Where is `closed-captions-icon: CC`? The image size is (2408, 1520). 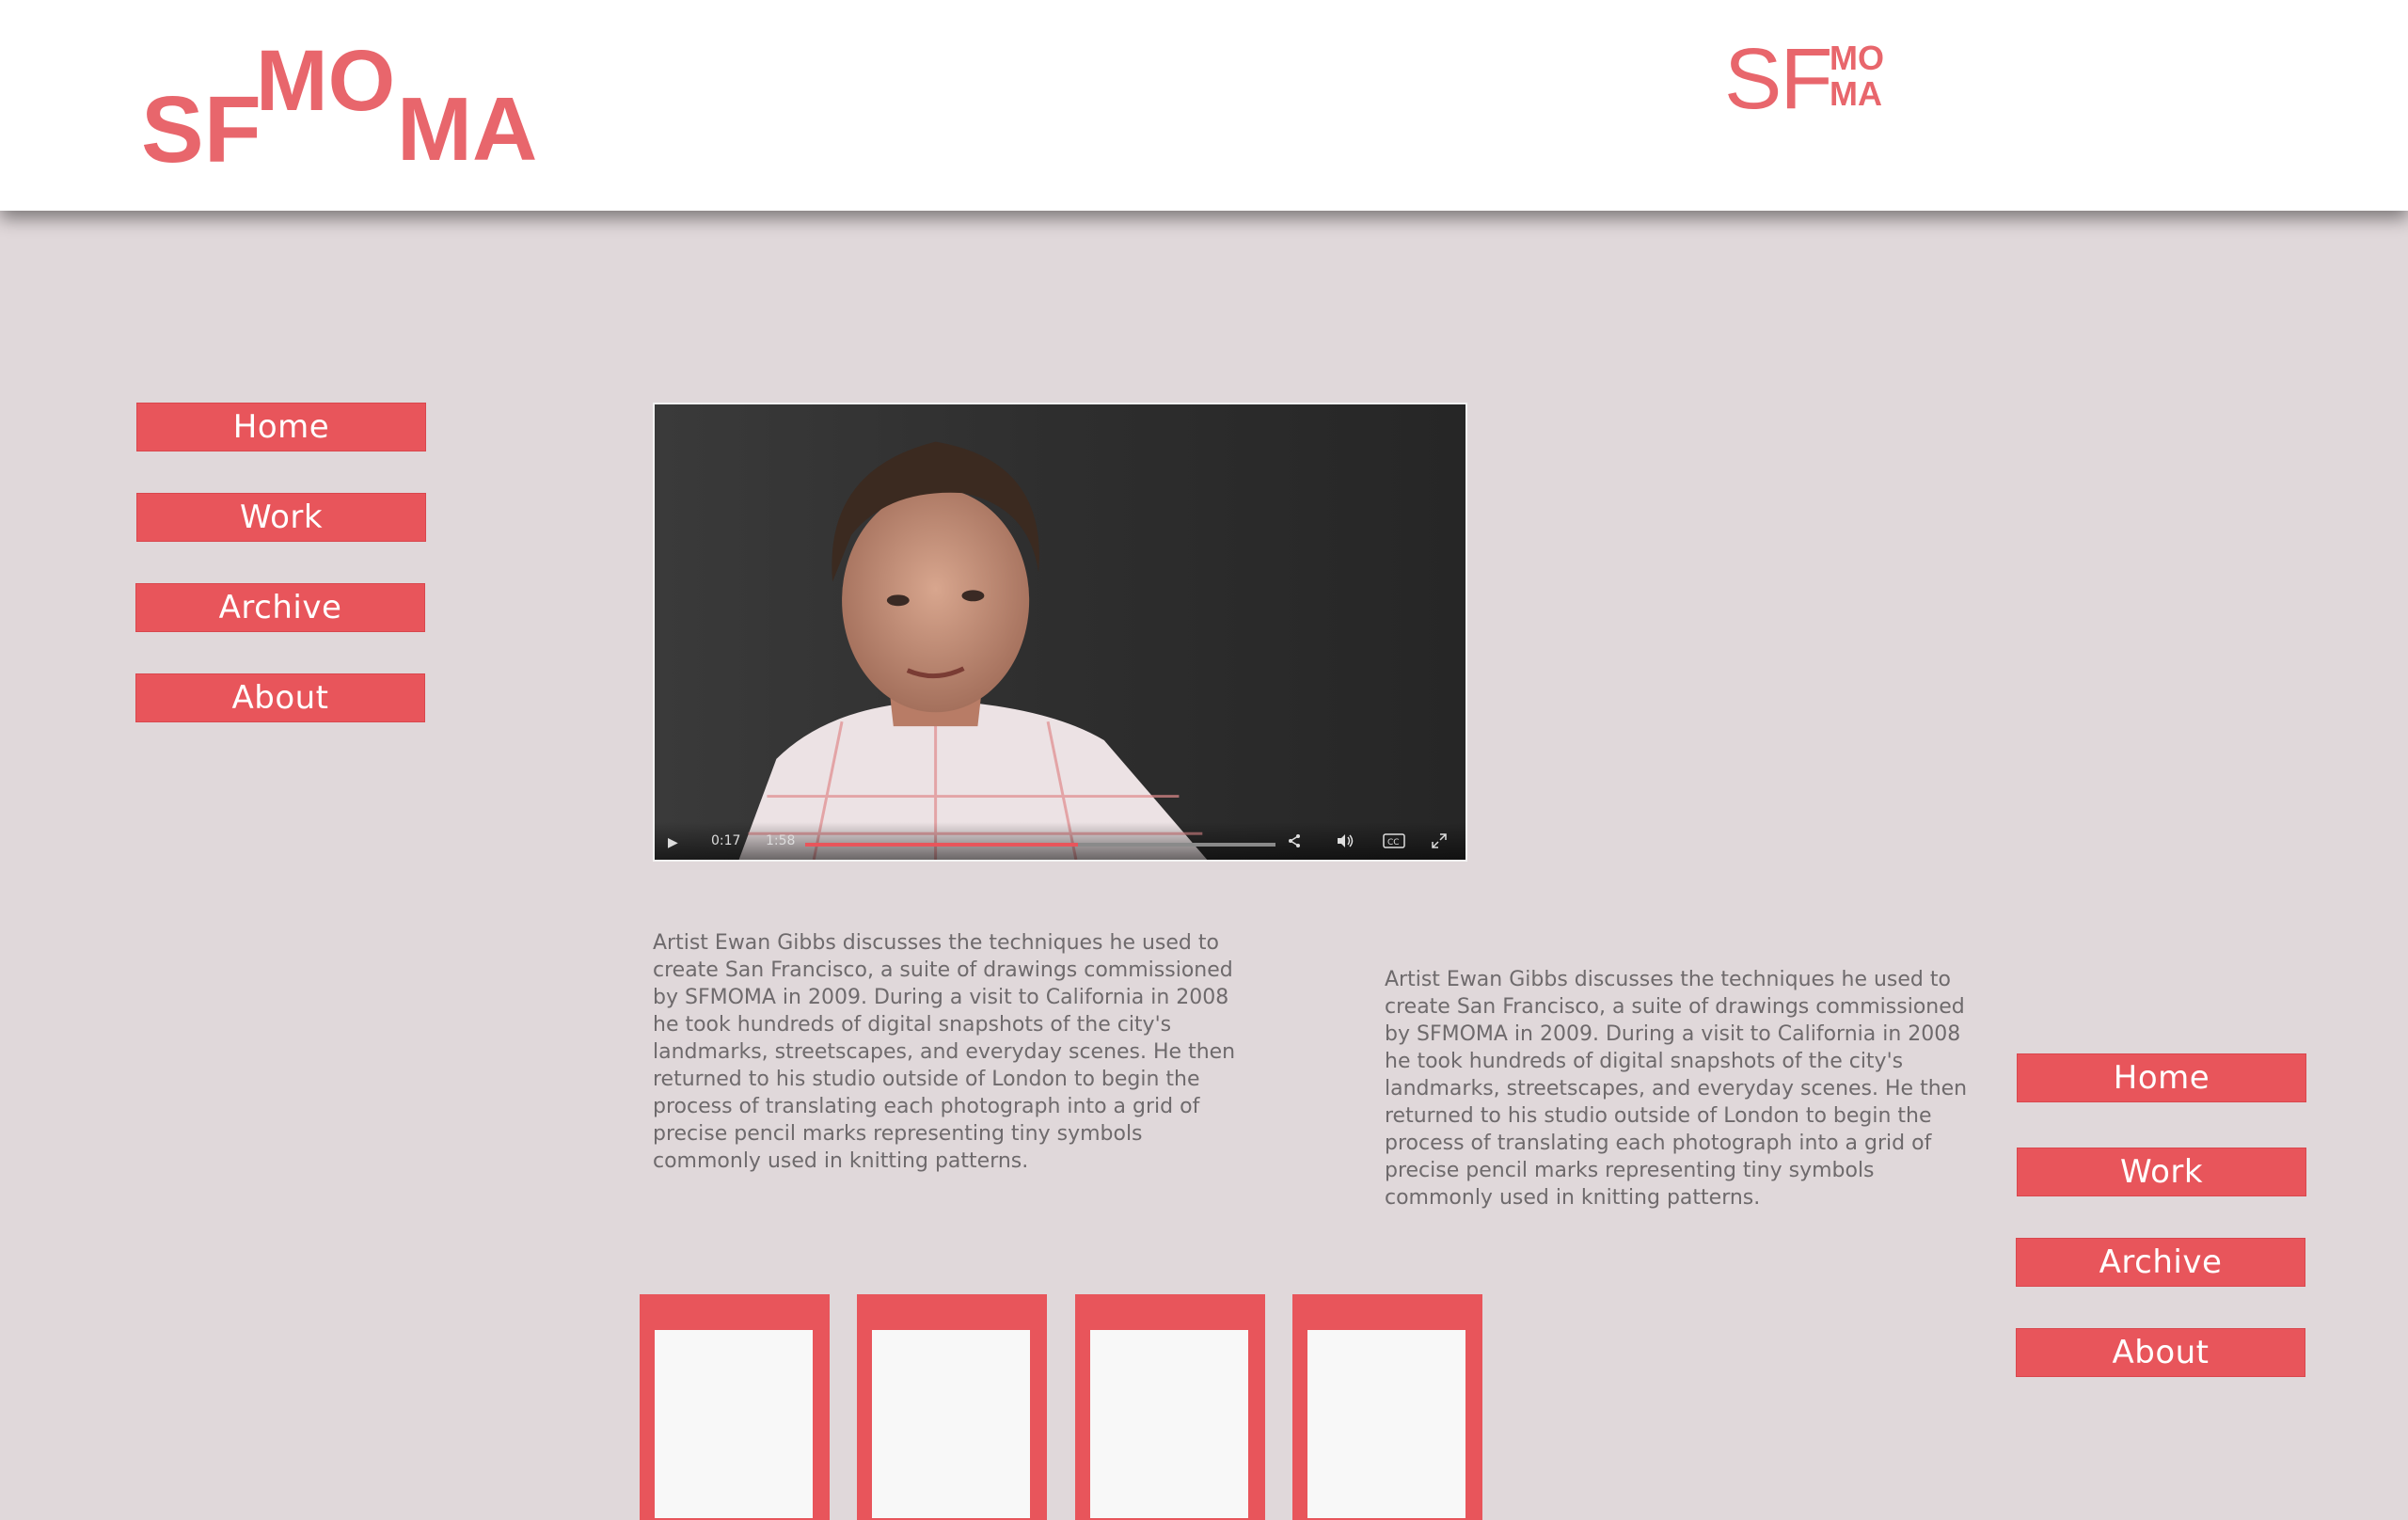
closed-captions-icon: CC is located at coordinates (1394, 842).